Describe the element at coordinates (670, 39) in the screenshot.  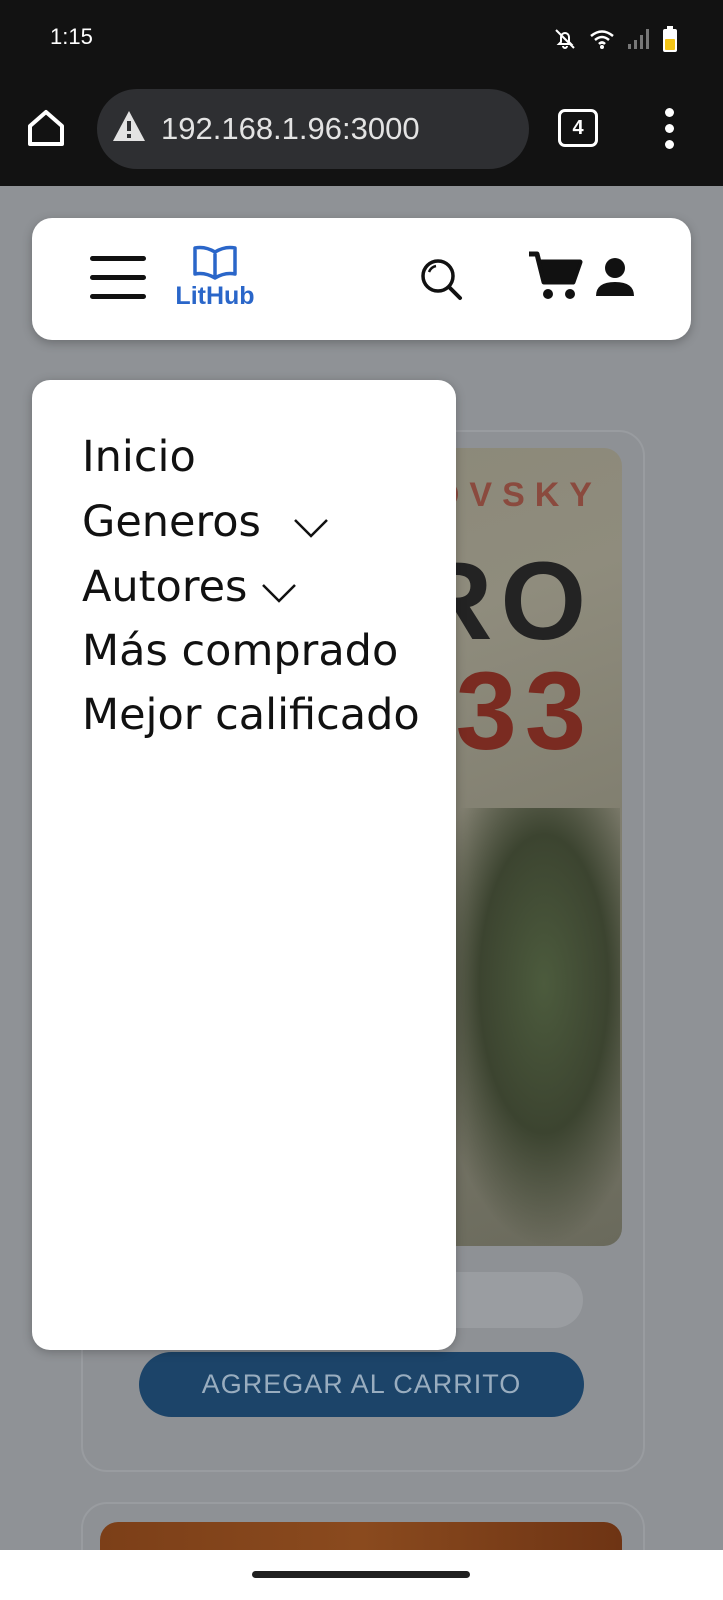
I see `battery-icon` at that location.